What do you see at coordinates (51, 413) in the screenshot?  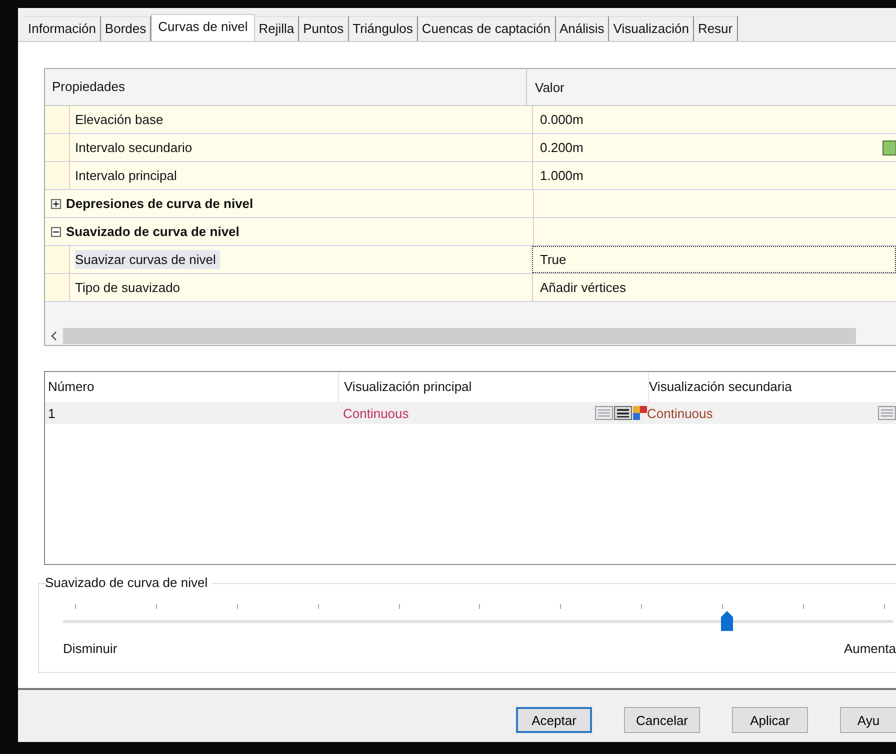 I see `table-cell-text: 1` at bounding box center [51, 413].